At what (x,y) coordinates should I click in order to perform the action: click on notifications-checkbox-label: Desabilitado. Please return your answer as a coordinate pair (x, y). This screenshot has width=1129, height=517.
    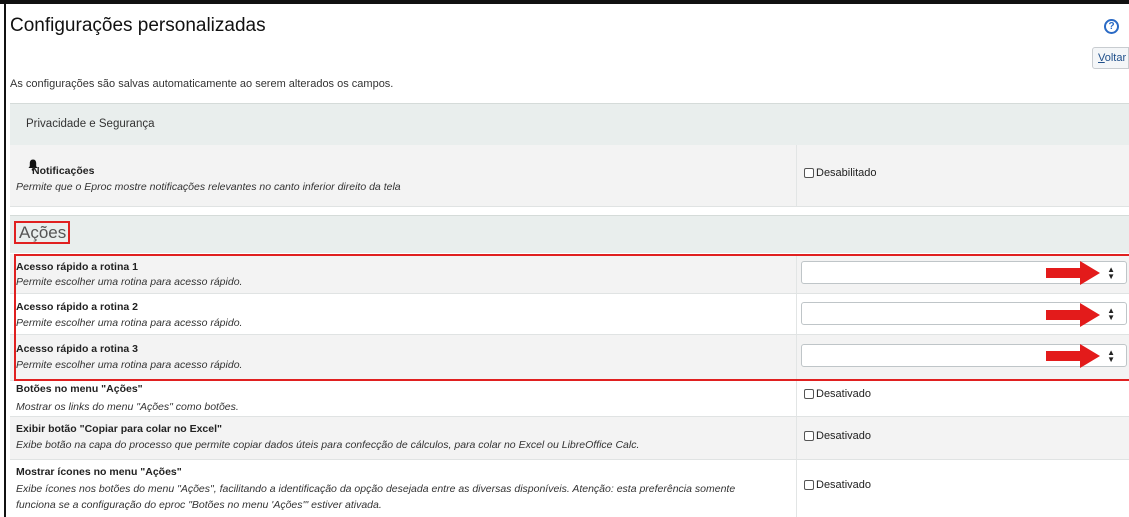
    Looking at the image, I should click on (846, 173).